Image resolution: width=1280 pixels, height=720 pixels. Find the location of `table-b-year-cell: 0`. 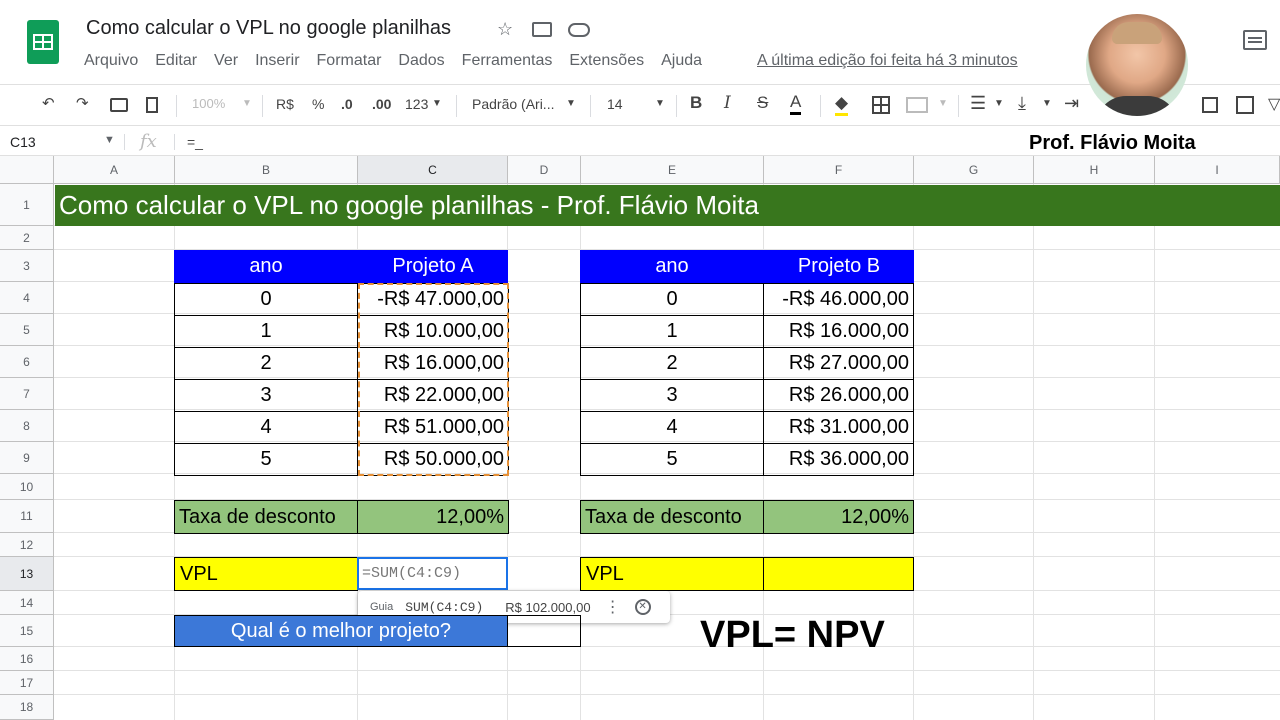

table-b-year-cell: 0 is located at coordinates (672, 299).